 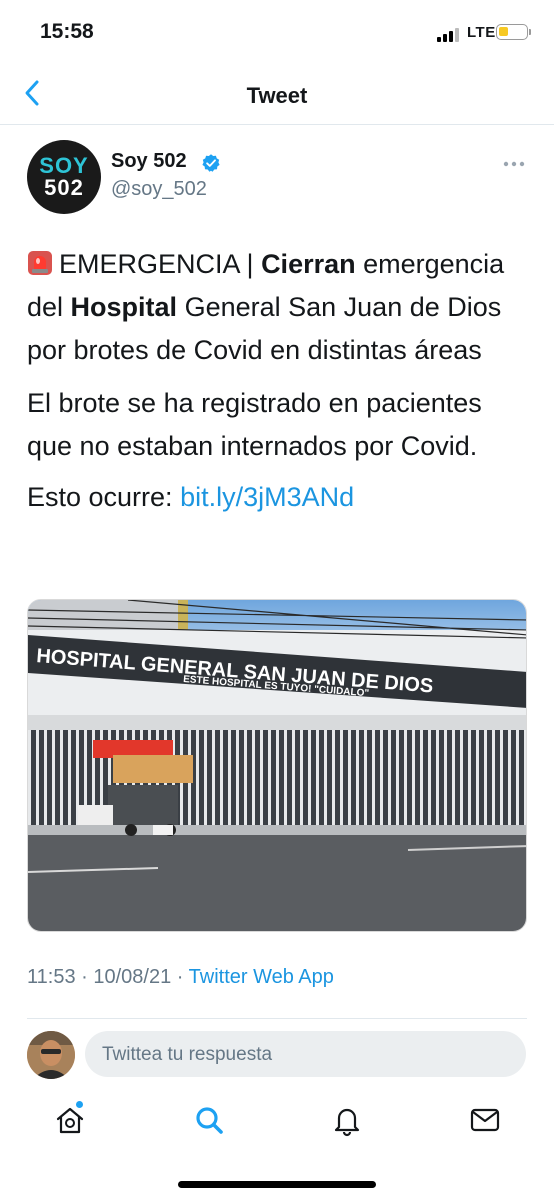 I want to click on home-icon, so click(x=70, y=1120).